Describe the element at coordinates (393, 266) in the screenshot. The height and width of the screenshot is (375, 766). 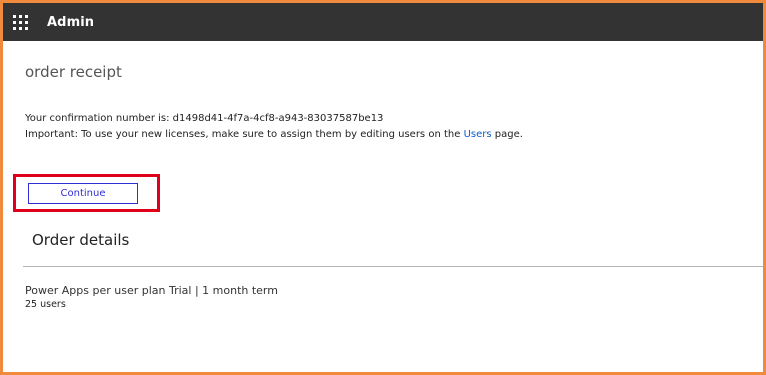
I see `divider` at that location.